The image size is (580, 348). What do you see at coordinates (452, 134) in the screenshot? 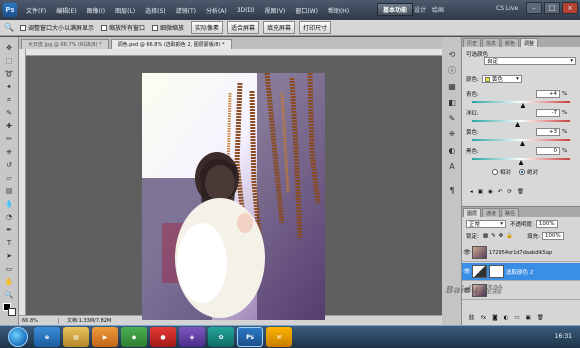
I see `clone-source-panel-icon: ⎈` at bounding box center [452, 134].